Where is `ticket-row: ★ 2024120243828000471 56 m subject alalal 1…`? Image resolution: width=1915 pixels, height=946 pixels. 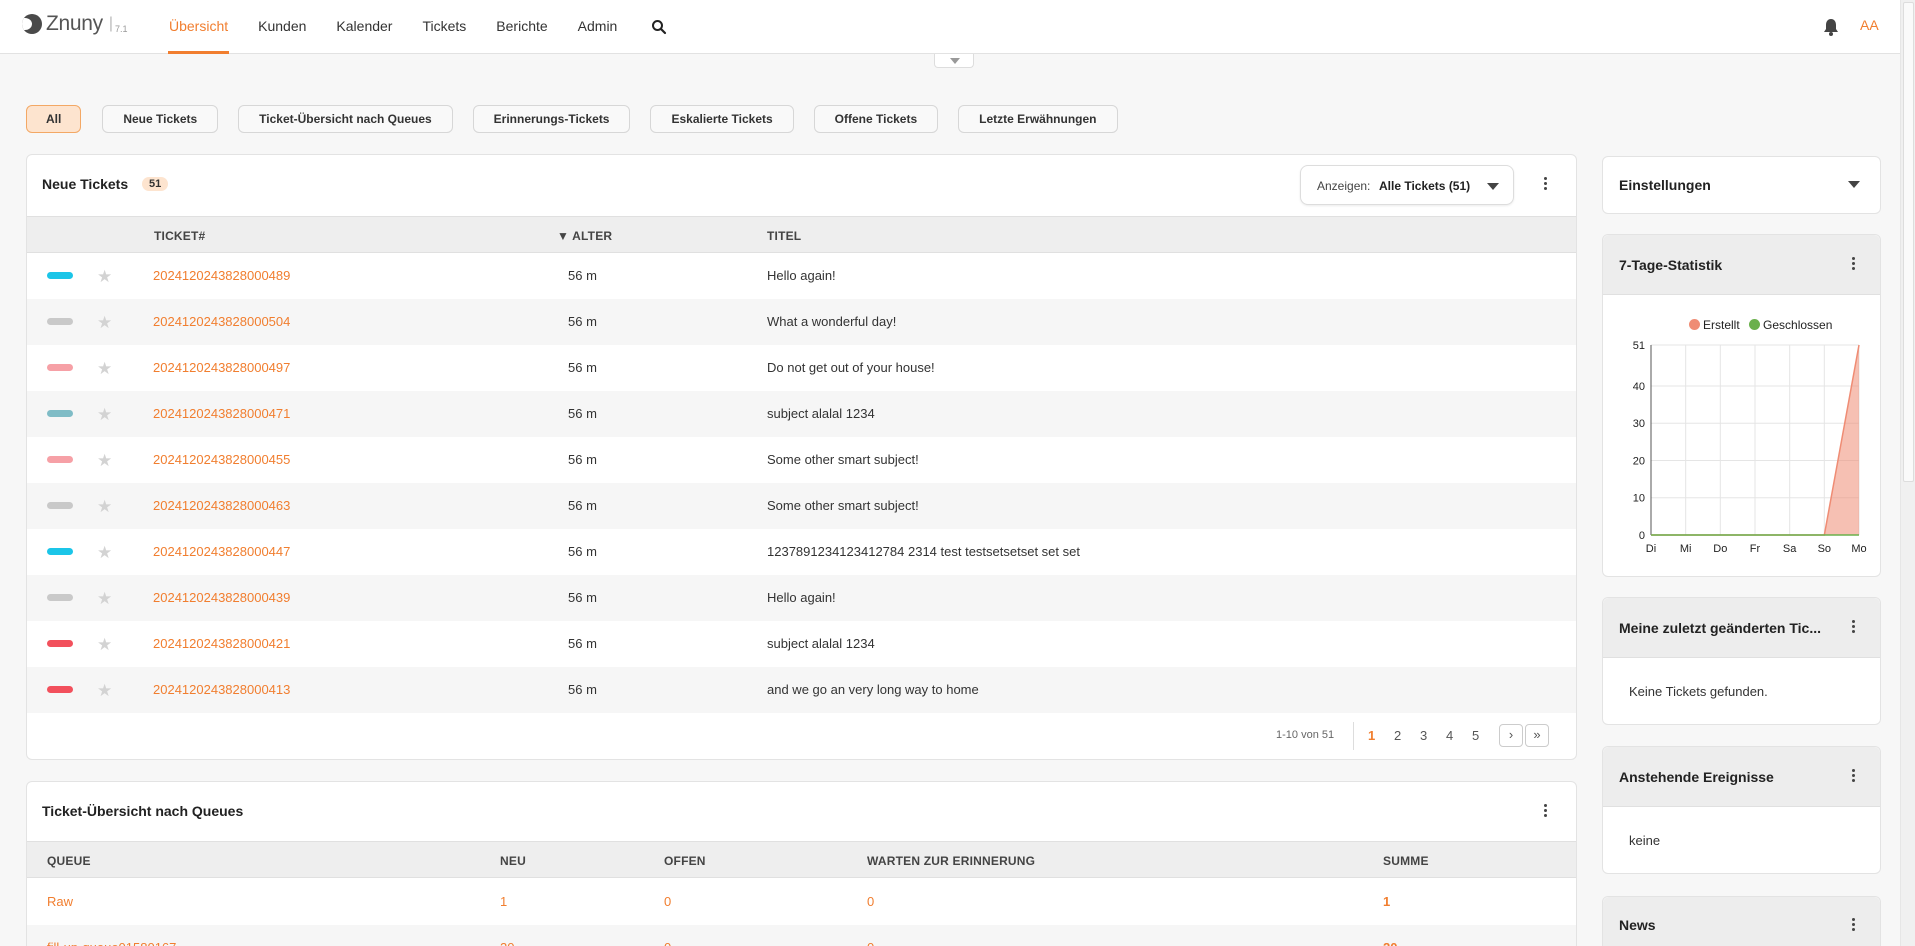 ticket-row: ★ 2024120243828000471 56 m subject alalal 1… is located at coordinates (801, 414).